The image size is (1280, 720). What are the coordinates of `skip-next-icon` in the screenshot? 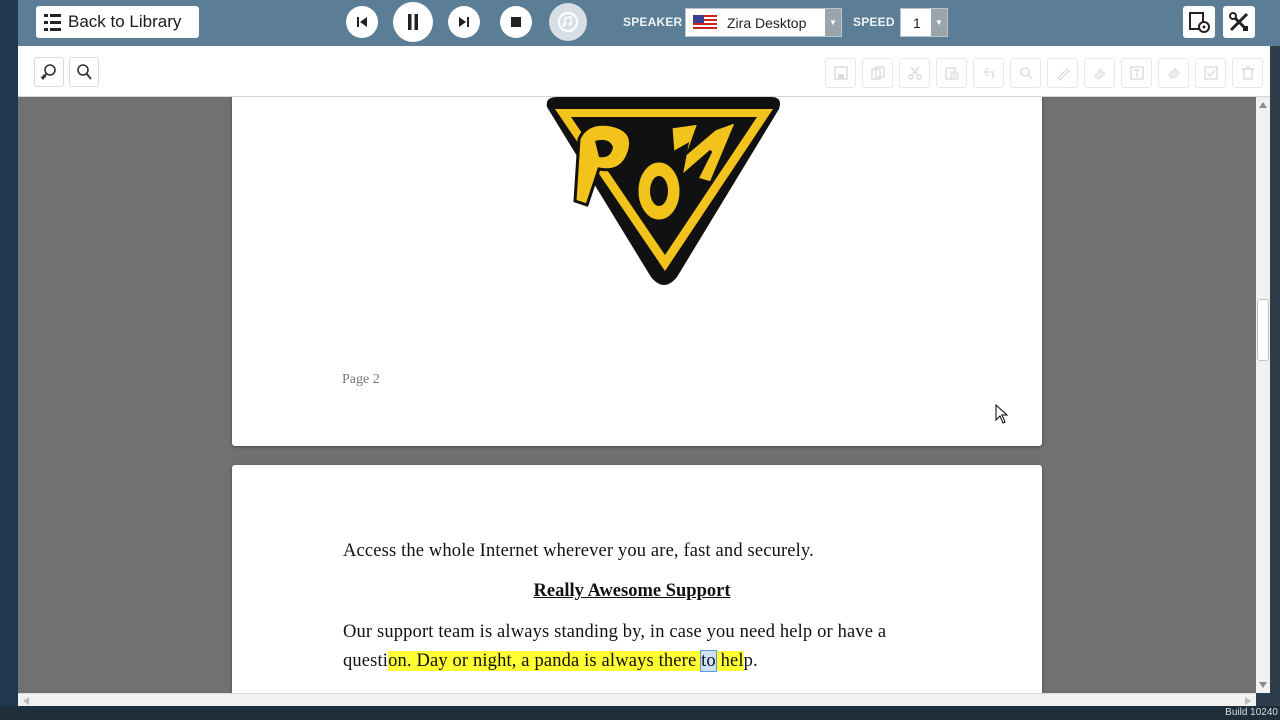 It's located at (464, 22).